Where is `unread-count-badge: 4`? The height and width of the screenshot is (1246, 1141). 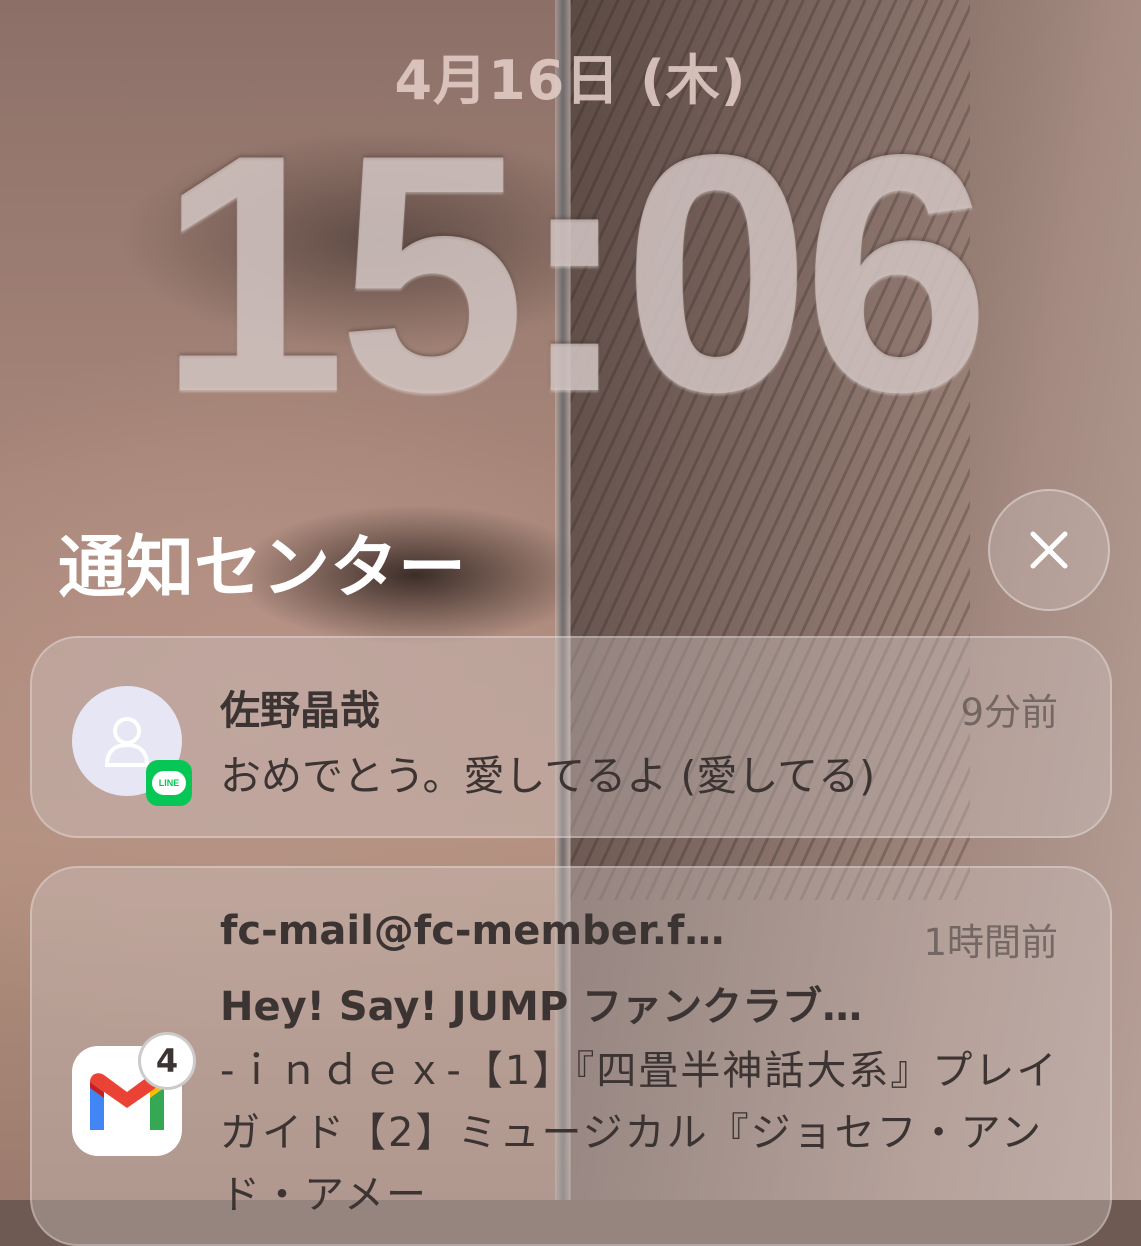 unread-count-badge: 4 is located at coordinates (167, 1061).